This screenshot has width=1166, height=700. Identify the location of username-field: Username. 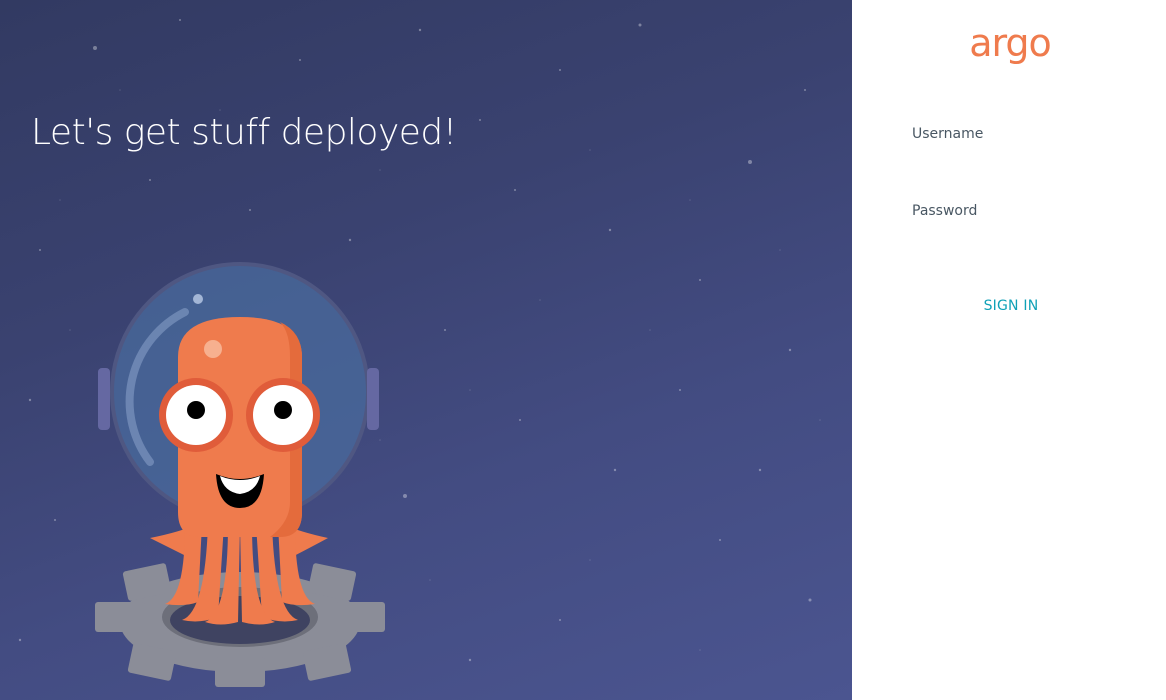
(1022, 150).